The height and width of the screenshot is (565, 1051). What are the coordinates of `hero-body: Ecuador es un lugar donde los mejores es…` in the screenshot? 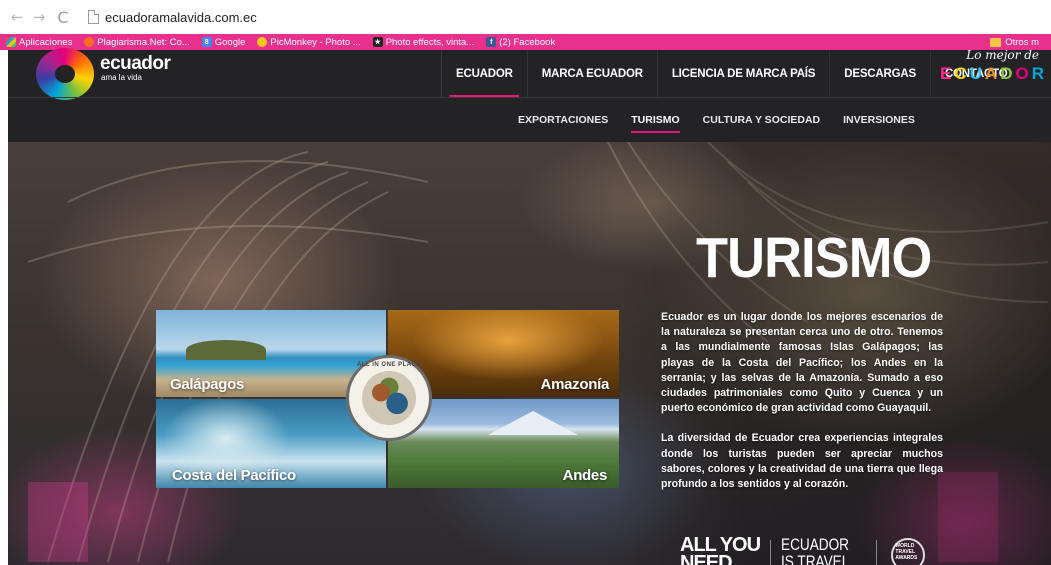 It's located at (802, 408).